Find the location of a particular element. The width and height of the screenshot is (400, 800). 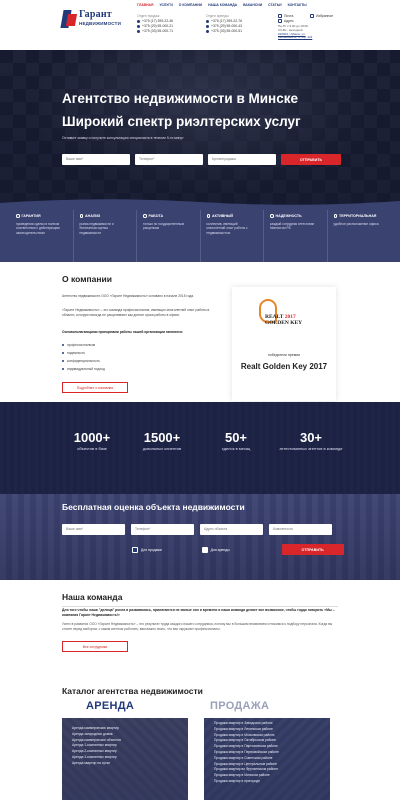

evaluation-options: Для продажи Для аренды Отправить is located at coordinates (203, 549).